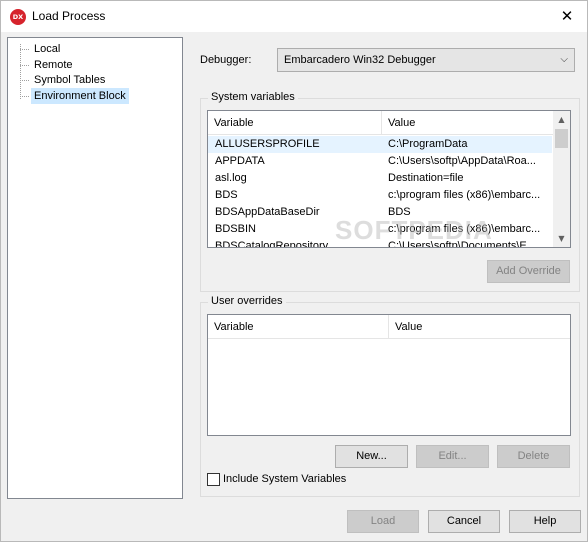  Describe the element at coordinates (561, 238) in the screenshot. I see `scroll-down-arrow-icon: ▼` at that location.